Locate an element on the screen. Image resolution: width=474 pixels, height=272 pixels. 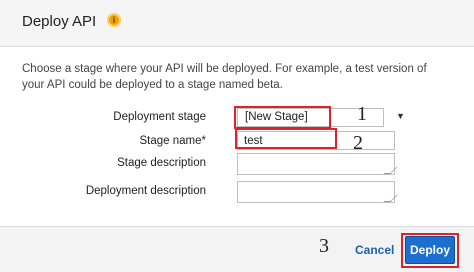
info-icon: i is located at coordinates (114, 20).